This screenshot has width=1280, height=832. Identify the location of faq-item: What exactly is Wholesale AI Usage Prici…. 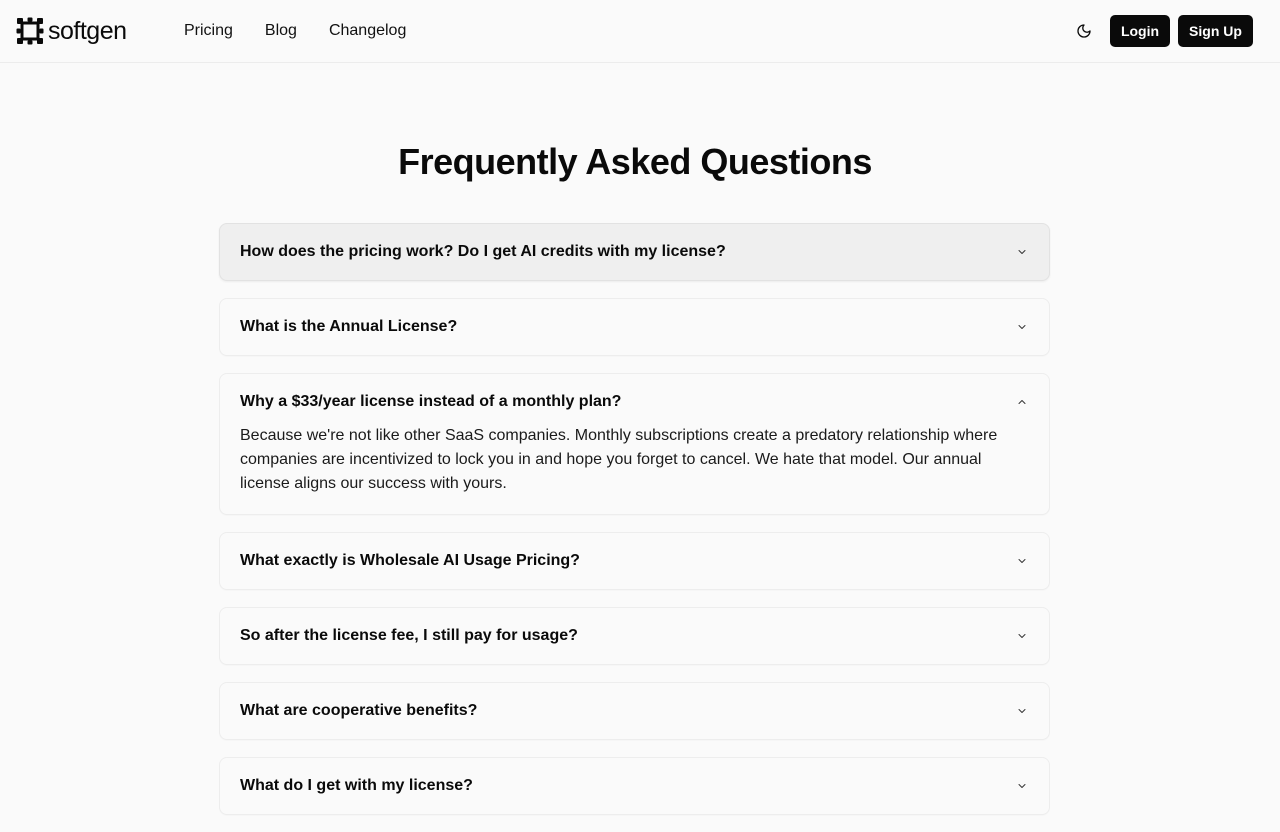
(634, 561).